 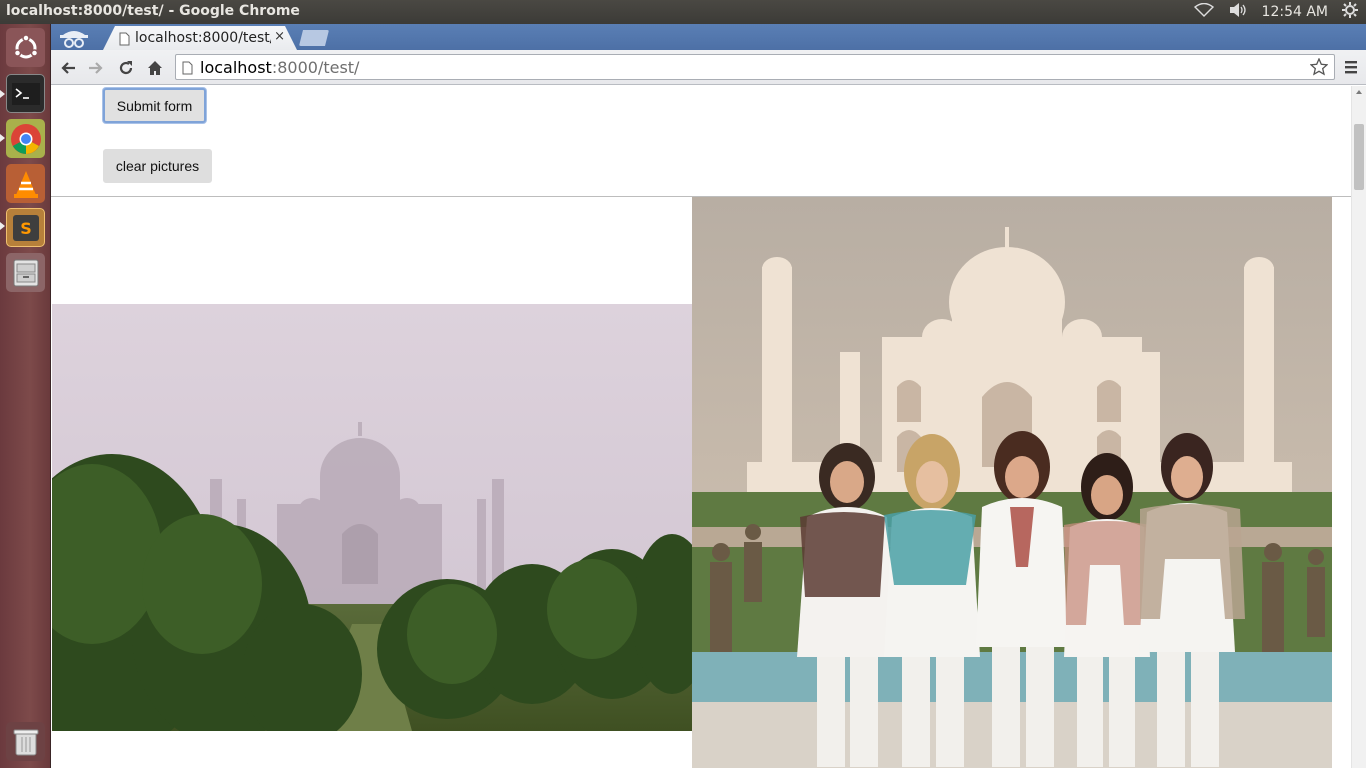 I want to click on bookmark-star-icon, so click(x=1319, y=68).